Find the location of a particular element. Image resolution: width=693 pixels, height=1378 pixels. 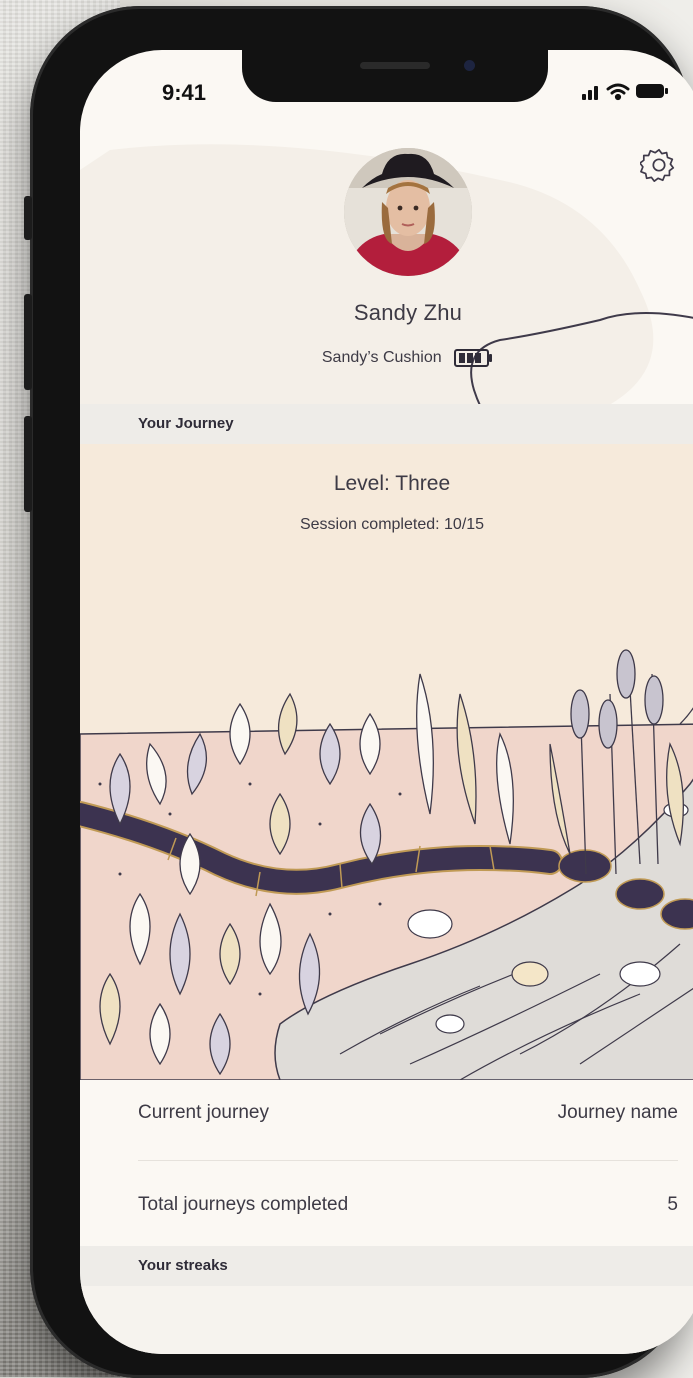

status-icons is located at coordinates (625, 92).